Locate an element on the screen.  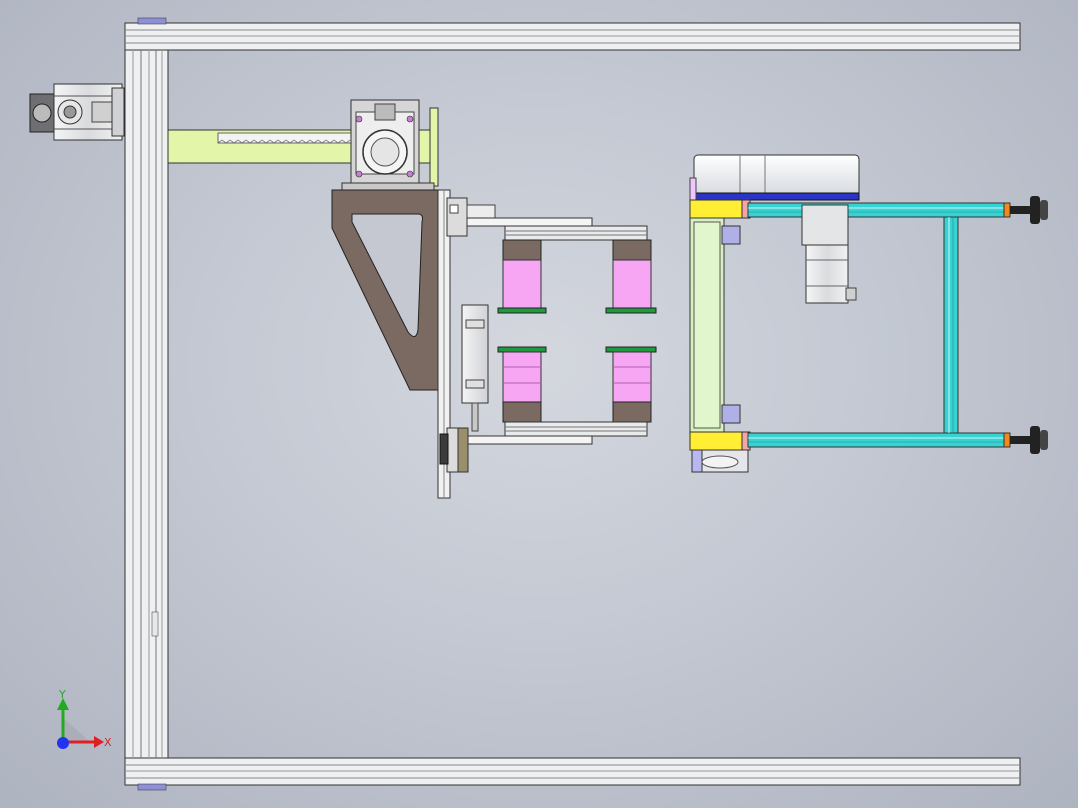
right-station is located at coordinates (868, 313).